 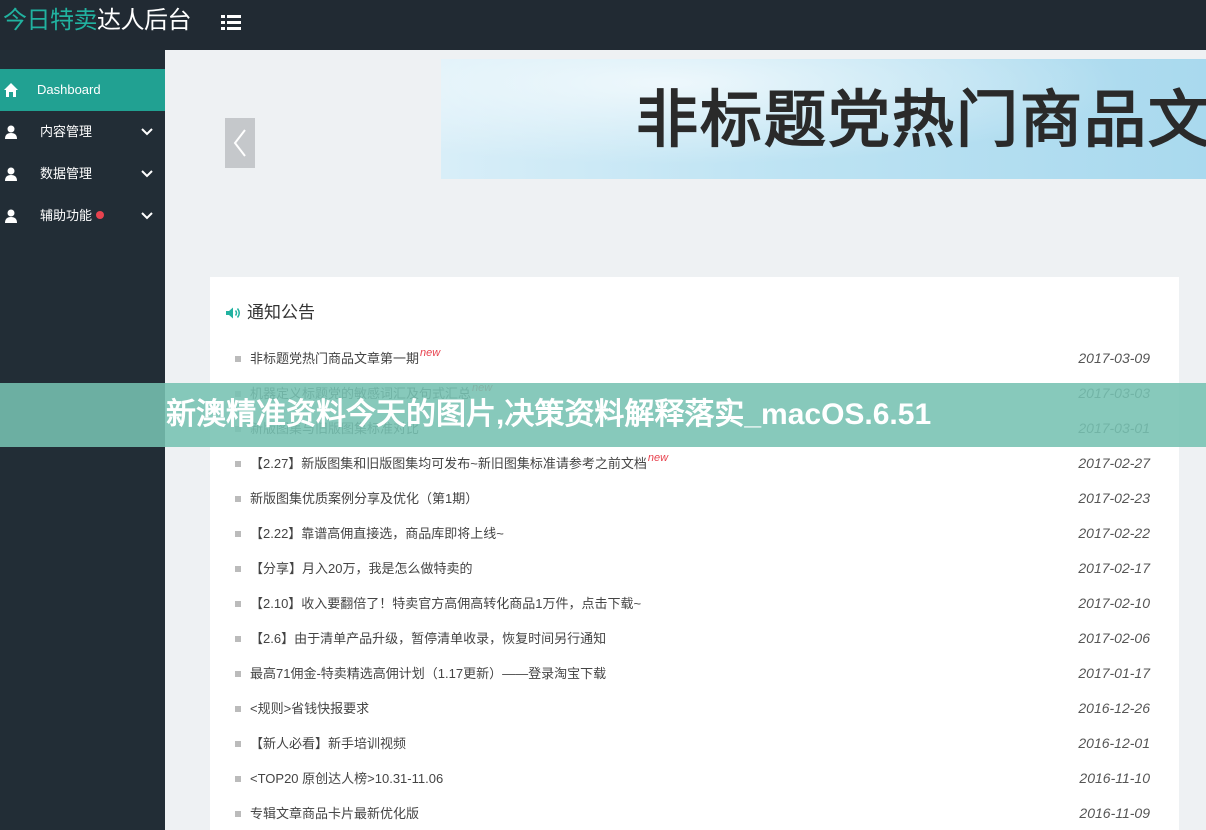 What do you see at coordinates (692, 638) in the screenshot?
I see `notice-item: 【2.6】由于清单产品升级，暂停清单收录，恢复时间另行通知 2017-02-06` at bounding box center [692, 638].